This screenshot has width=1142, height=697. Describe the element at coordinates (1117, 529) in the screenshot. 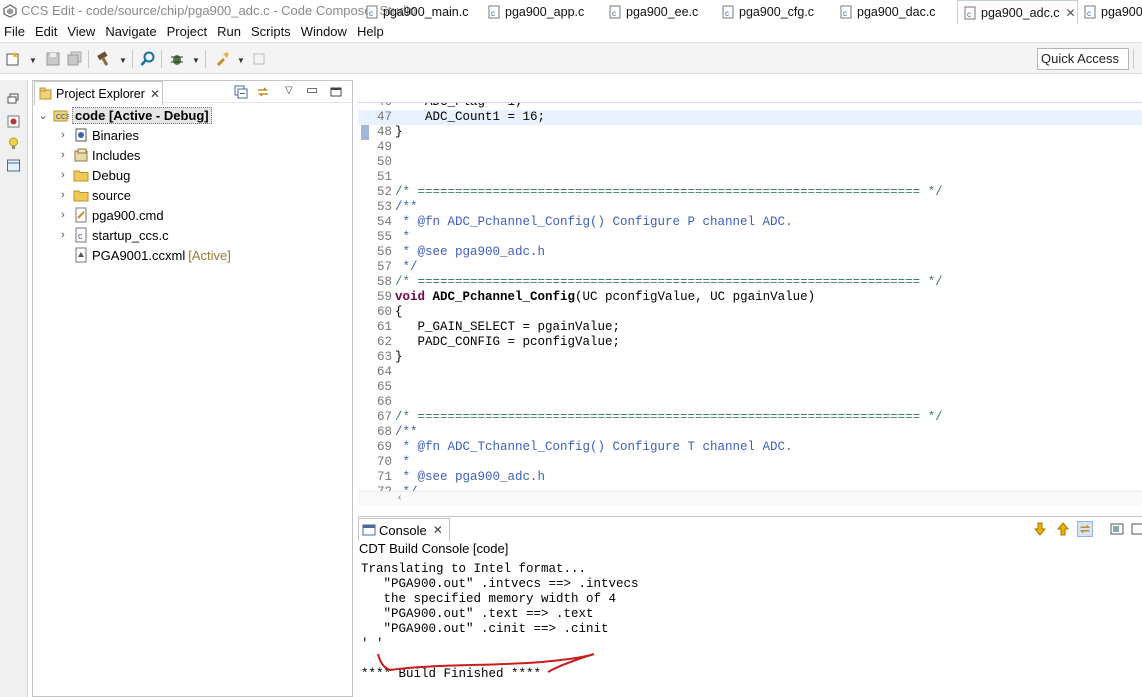

I see `open-console-icon` at that location.